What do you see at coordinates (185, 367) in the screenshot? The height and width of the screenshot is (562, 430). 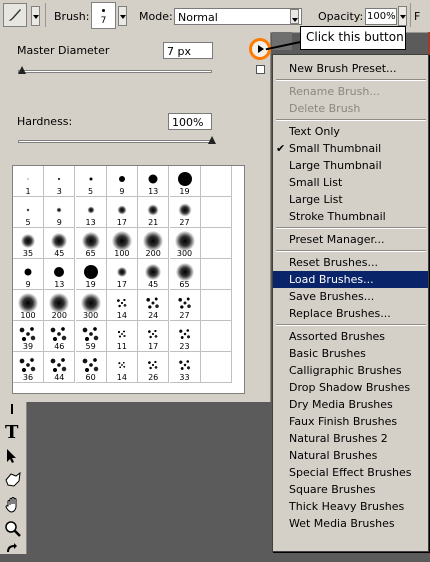 I see `brush-preset-cell: 33` at bounding box center [185, 367].